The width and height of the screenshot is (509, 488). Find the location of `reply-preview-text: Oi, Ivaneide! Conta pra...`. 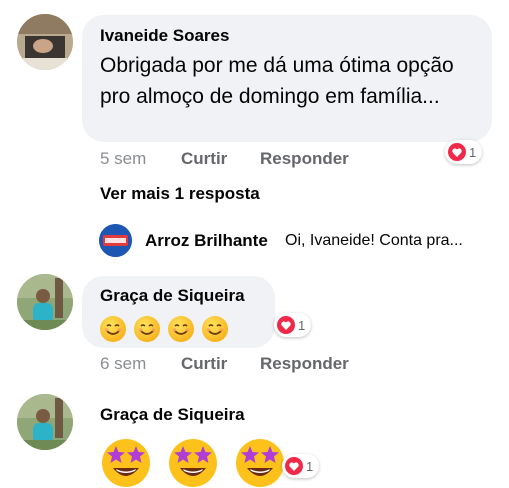

reply-preview-text: Oi, Ivaneide! Conta pra... is located at coordinates (374, 241).